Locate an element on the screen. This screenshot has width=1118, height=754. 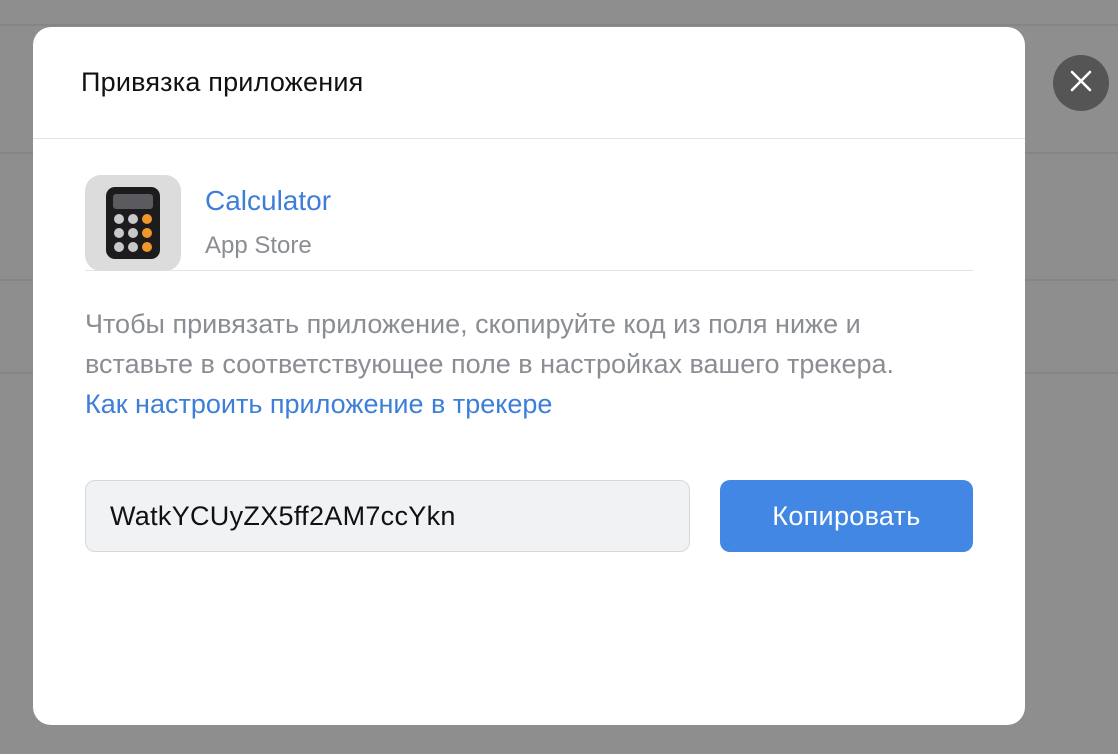
copy-button: Копировать is located at coordinates (846, 516).